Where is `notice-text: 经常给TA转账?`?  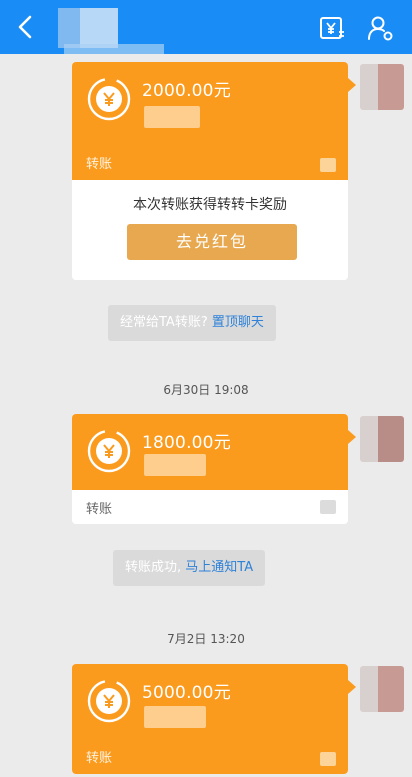
notice-text: 经常给TA转账? is located at coordinates (164, 322).